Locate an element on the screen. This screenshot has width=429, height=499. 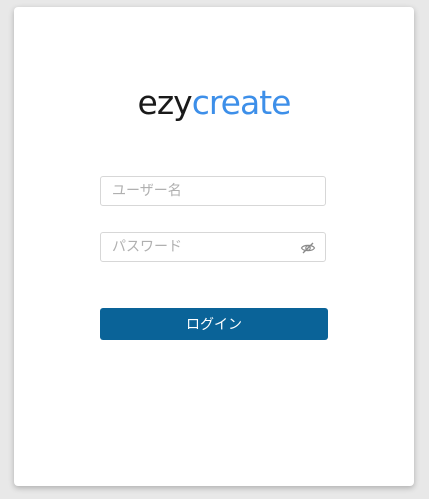
username-field is located at coordinates (213, 191).